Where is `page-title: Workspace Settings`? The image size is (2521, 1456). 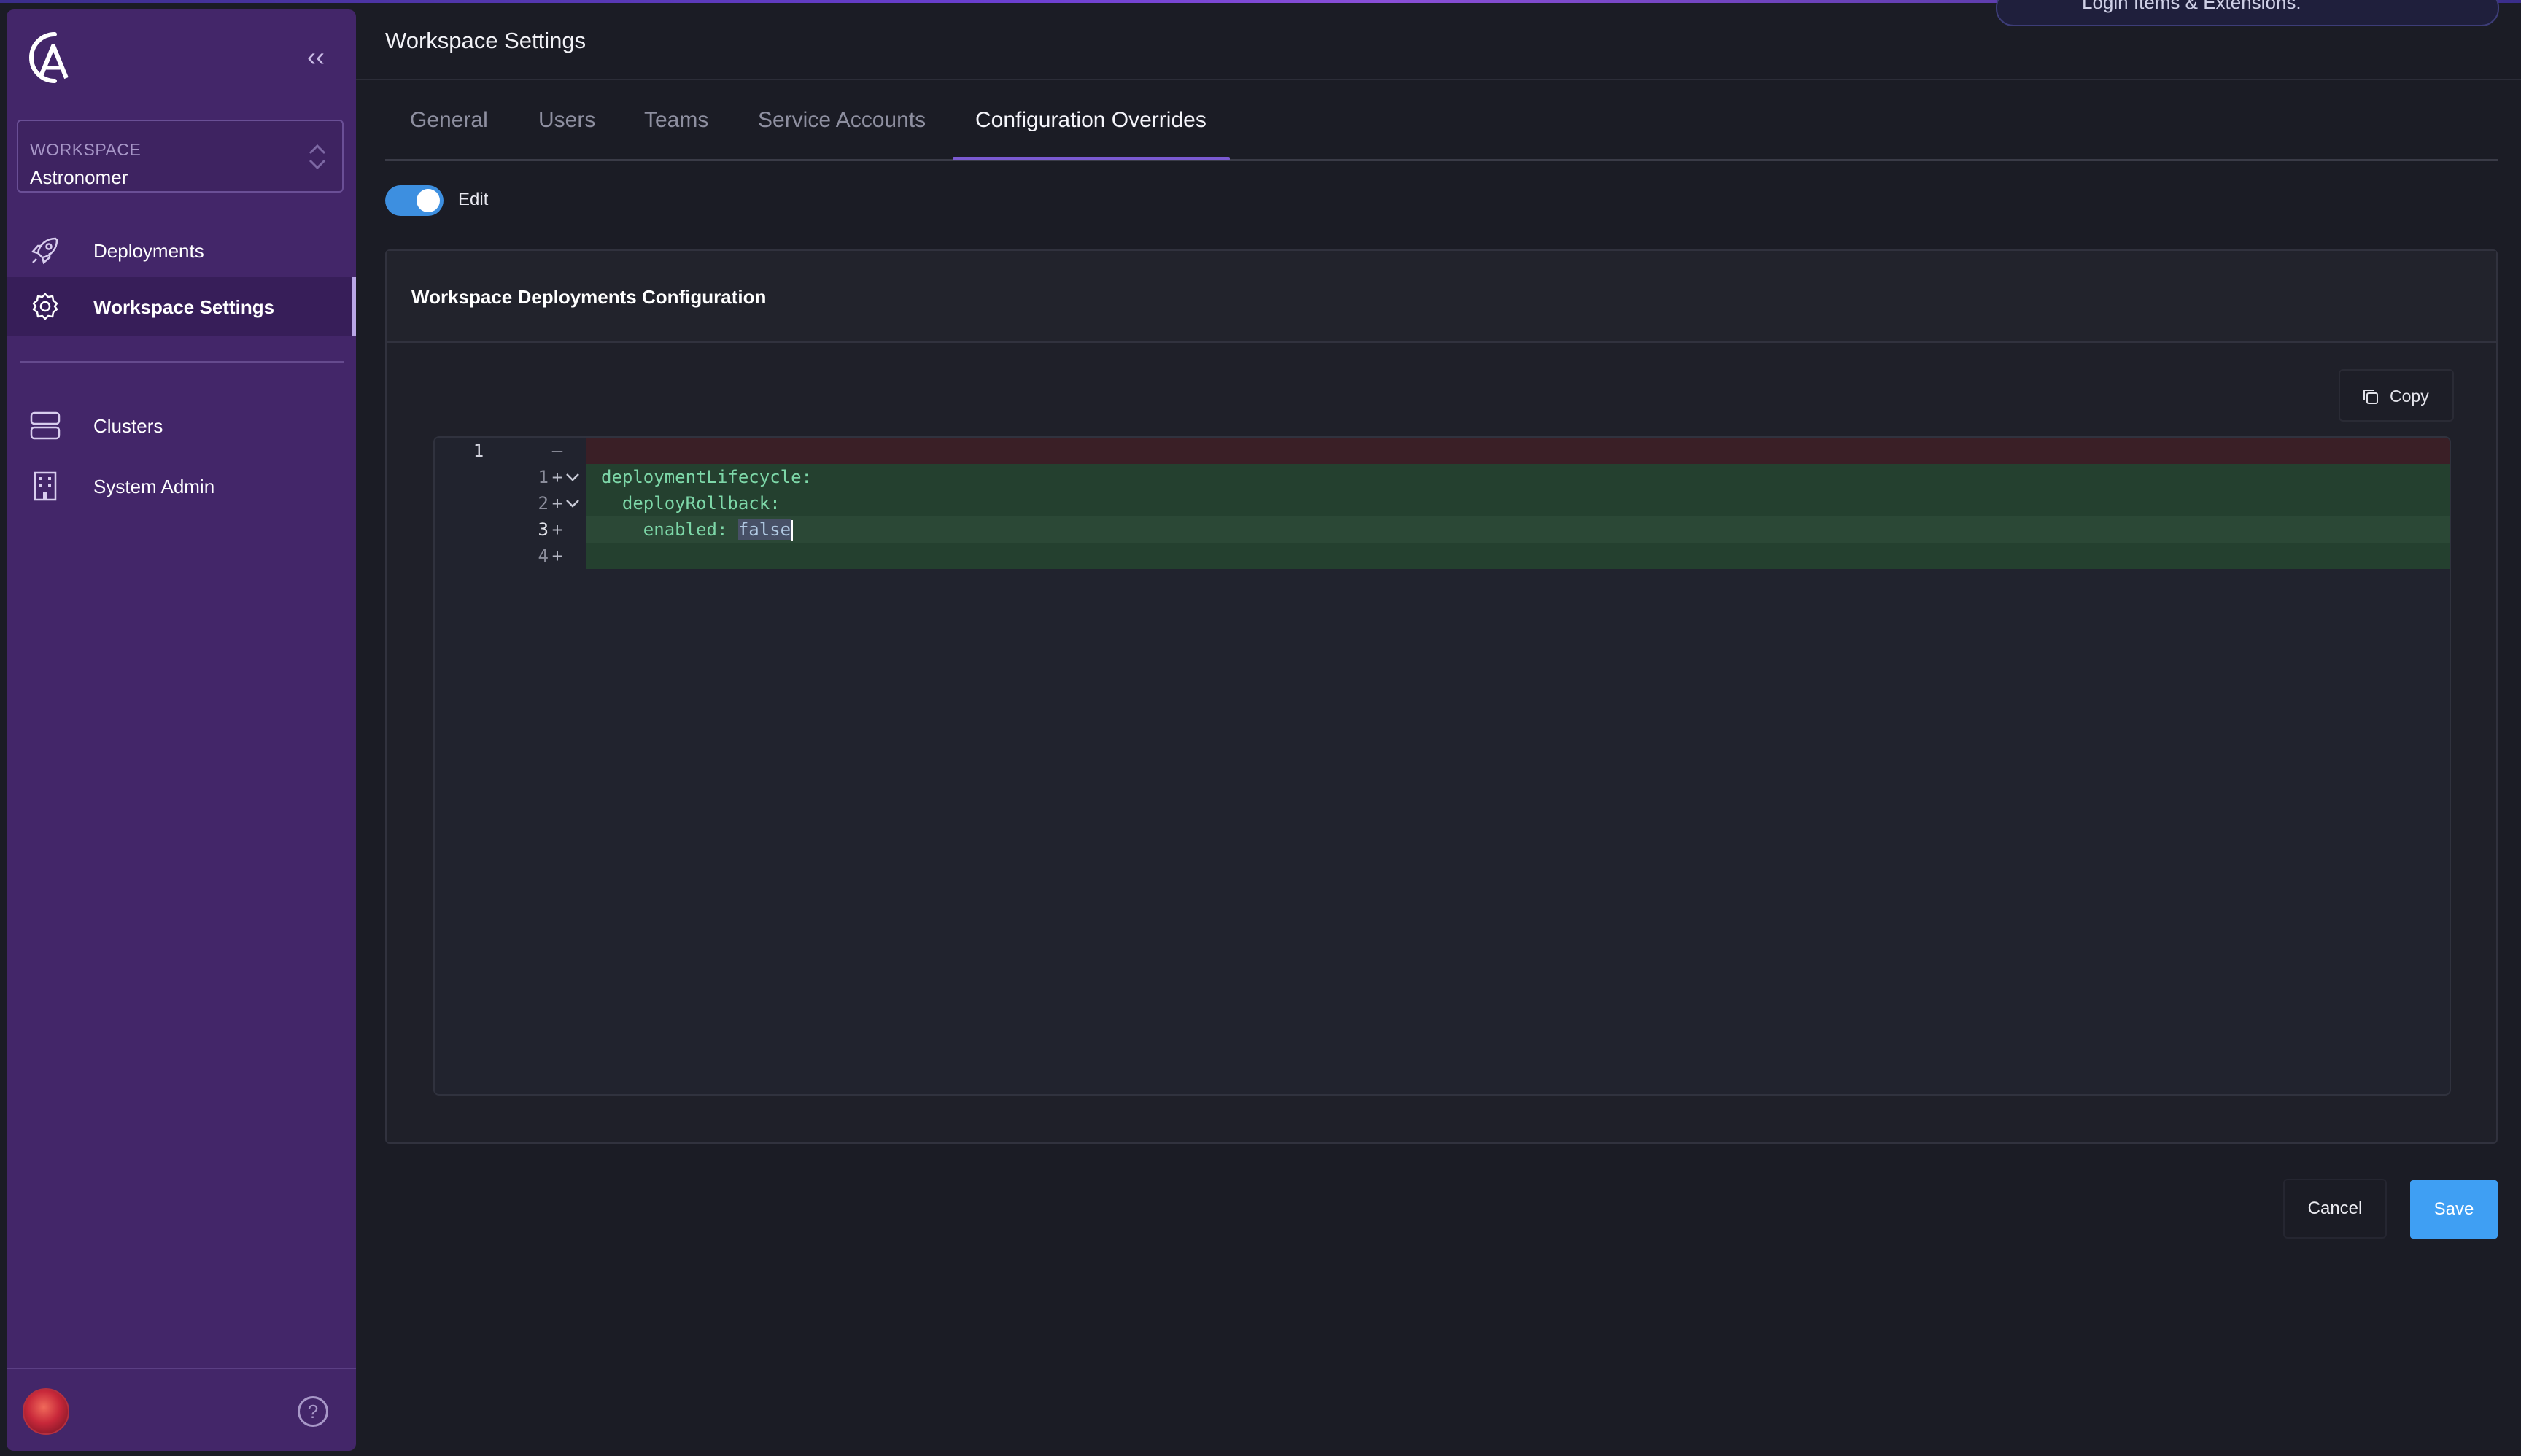 page-title: Workspace Settings is located at coordinates (485, 40).